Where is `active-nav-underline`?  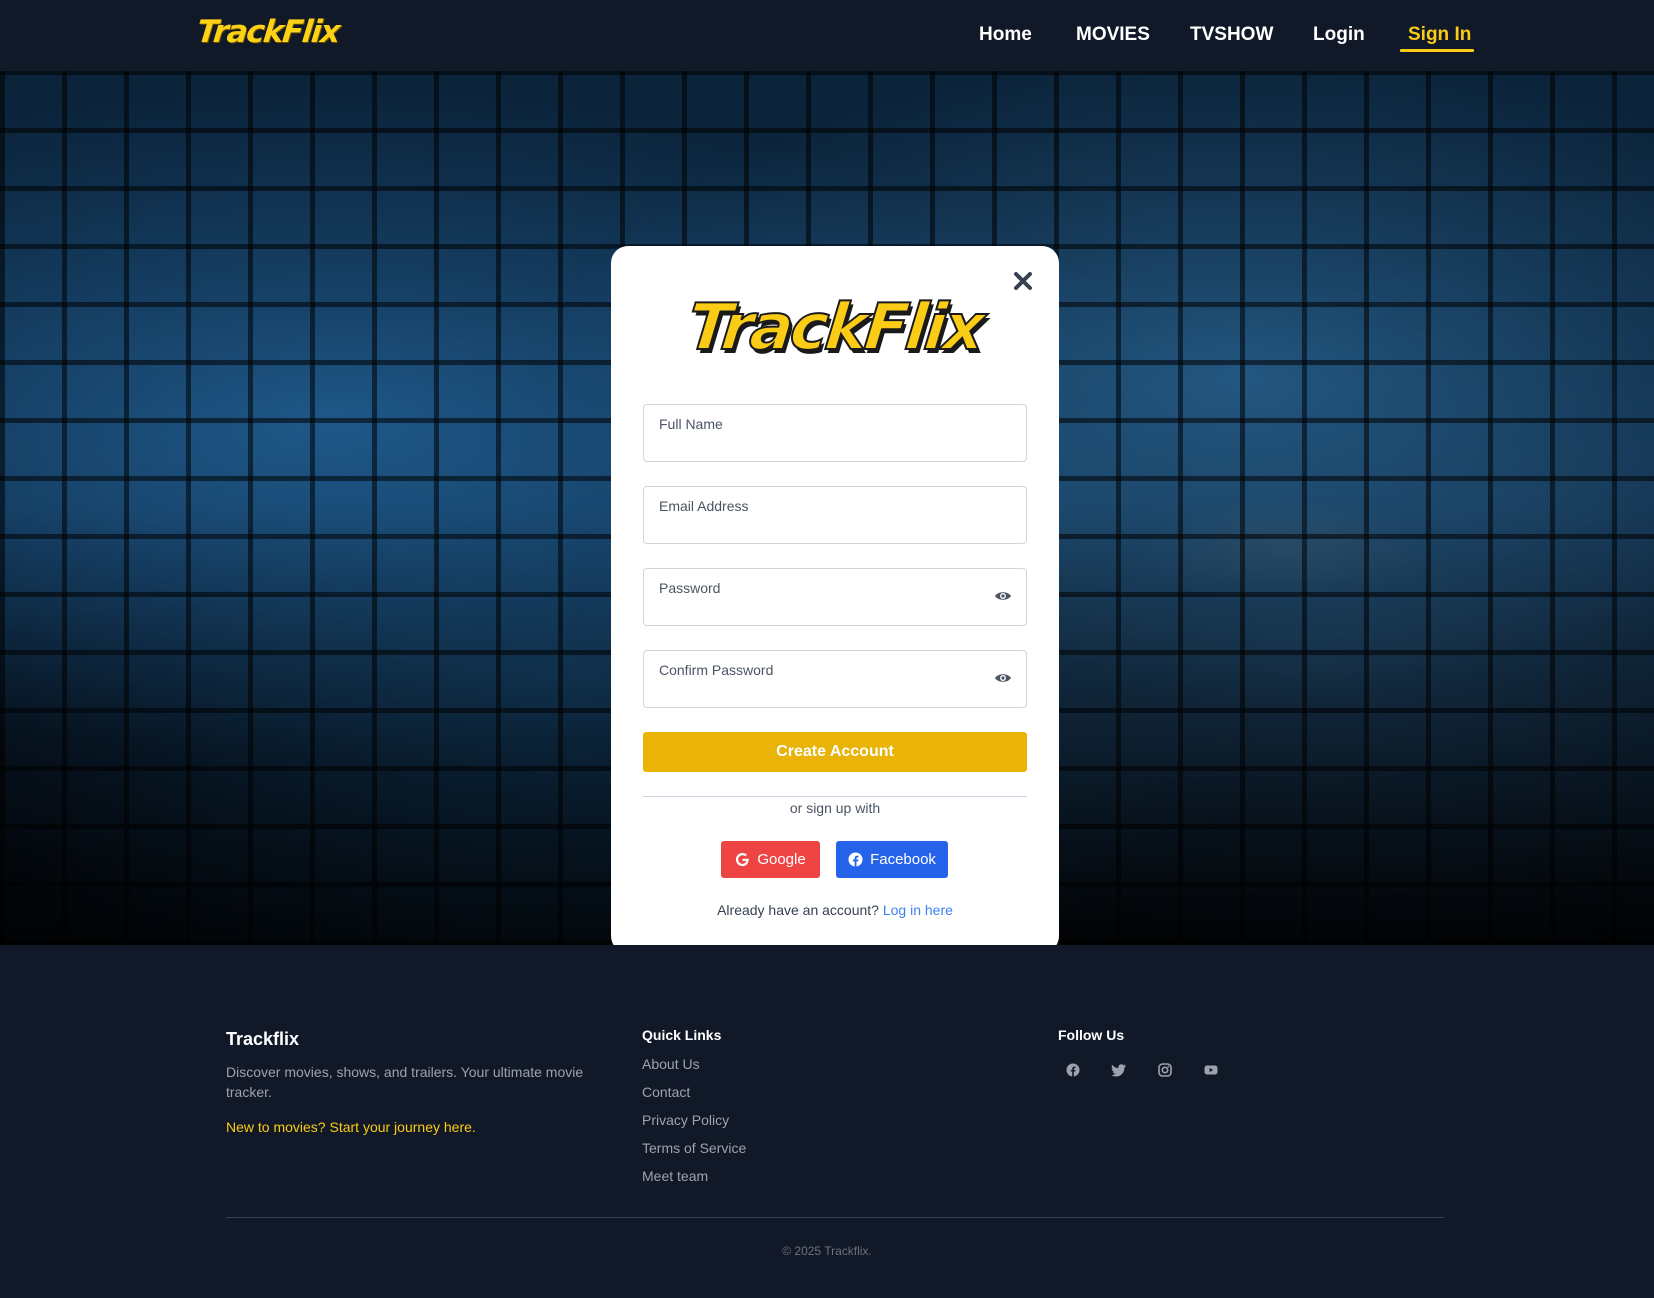 active-nav-underline is located at coordinates (1437, 50).